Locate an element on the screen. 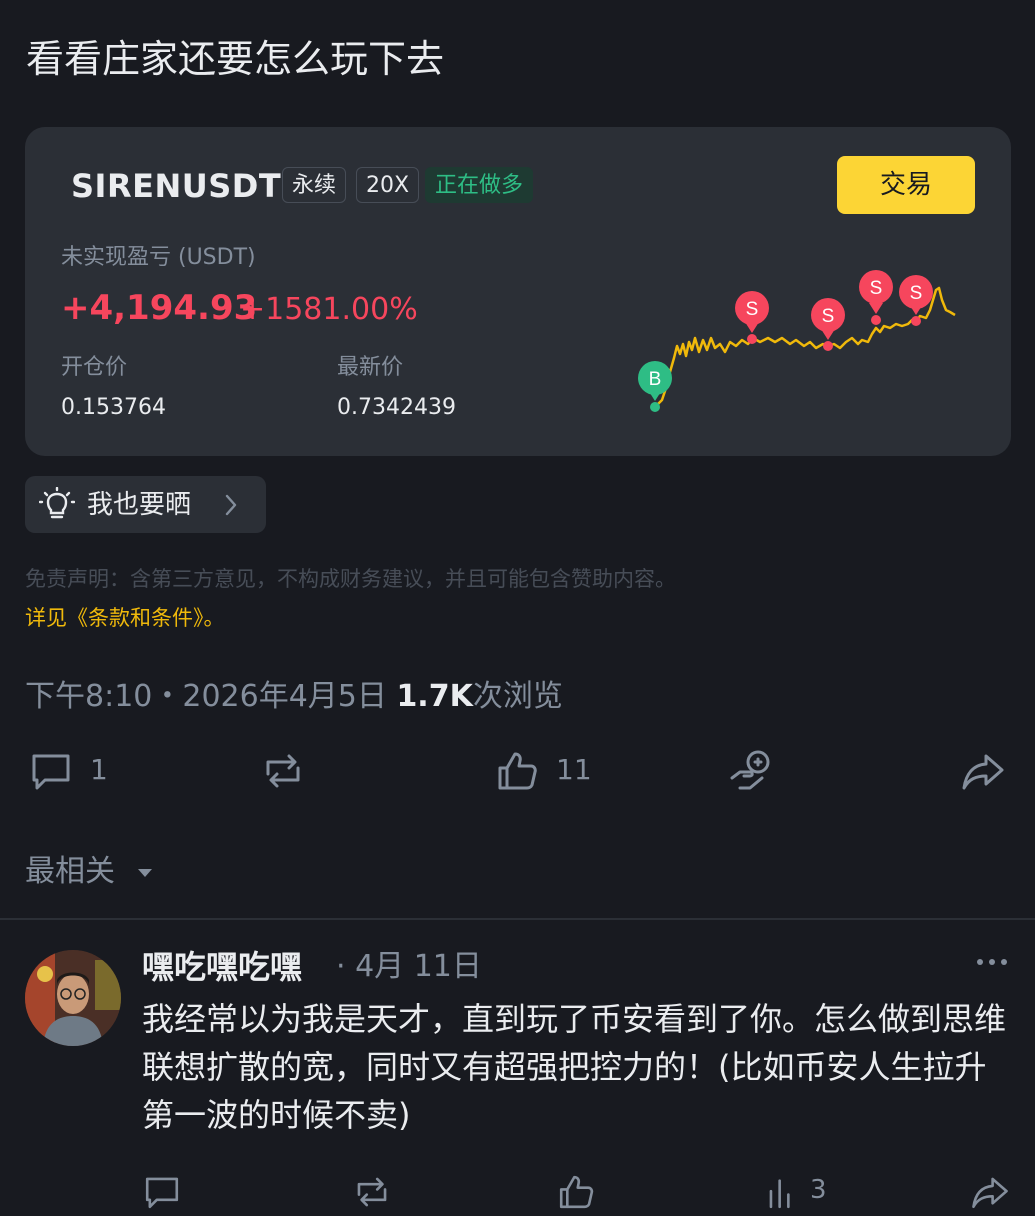  comment-view-count: 3 is located at coordinates (818, 1190).